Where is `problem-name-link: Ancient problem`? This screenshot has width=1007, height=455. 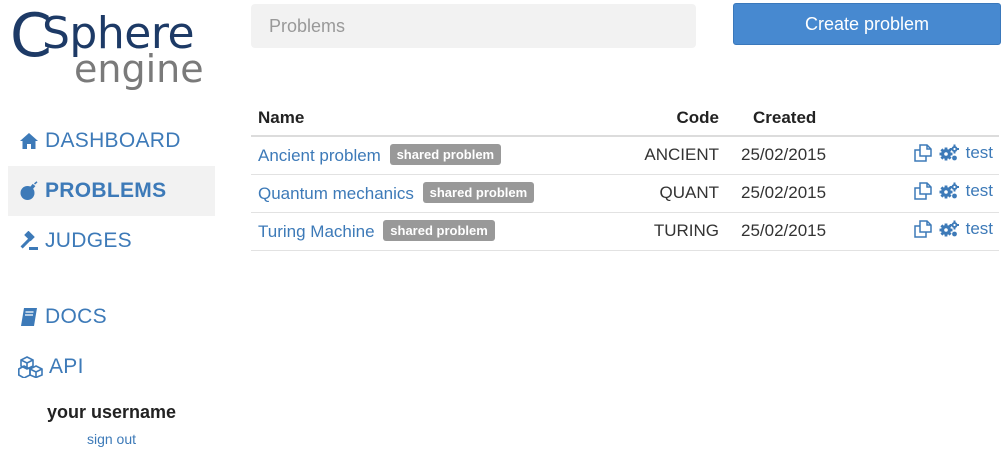 problem-name-link: Ancient problem is located at coordinates (319, 155).